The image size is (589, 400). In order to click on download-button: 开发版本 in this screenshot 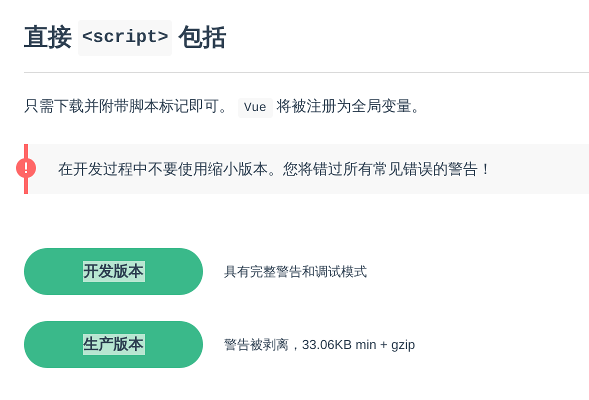, I will do `click(113, 271)`.